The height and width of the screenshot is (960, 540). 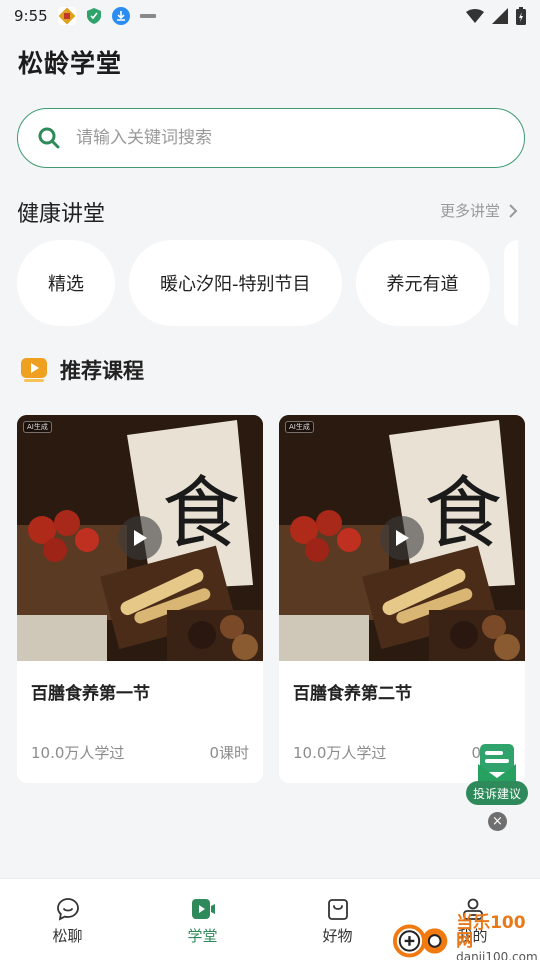 I want to click on notification-app-icon, so click(x=66, y=16).